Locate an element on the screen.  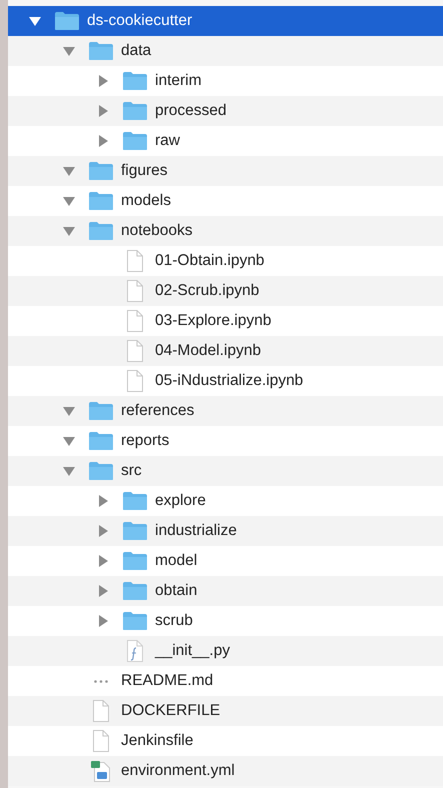
tree-row: reports is located at coordinates (225, 441).